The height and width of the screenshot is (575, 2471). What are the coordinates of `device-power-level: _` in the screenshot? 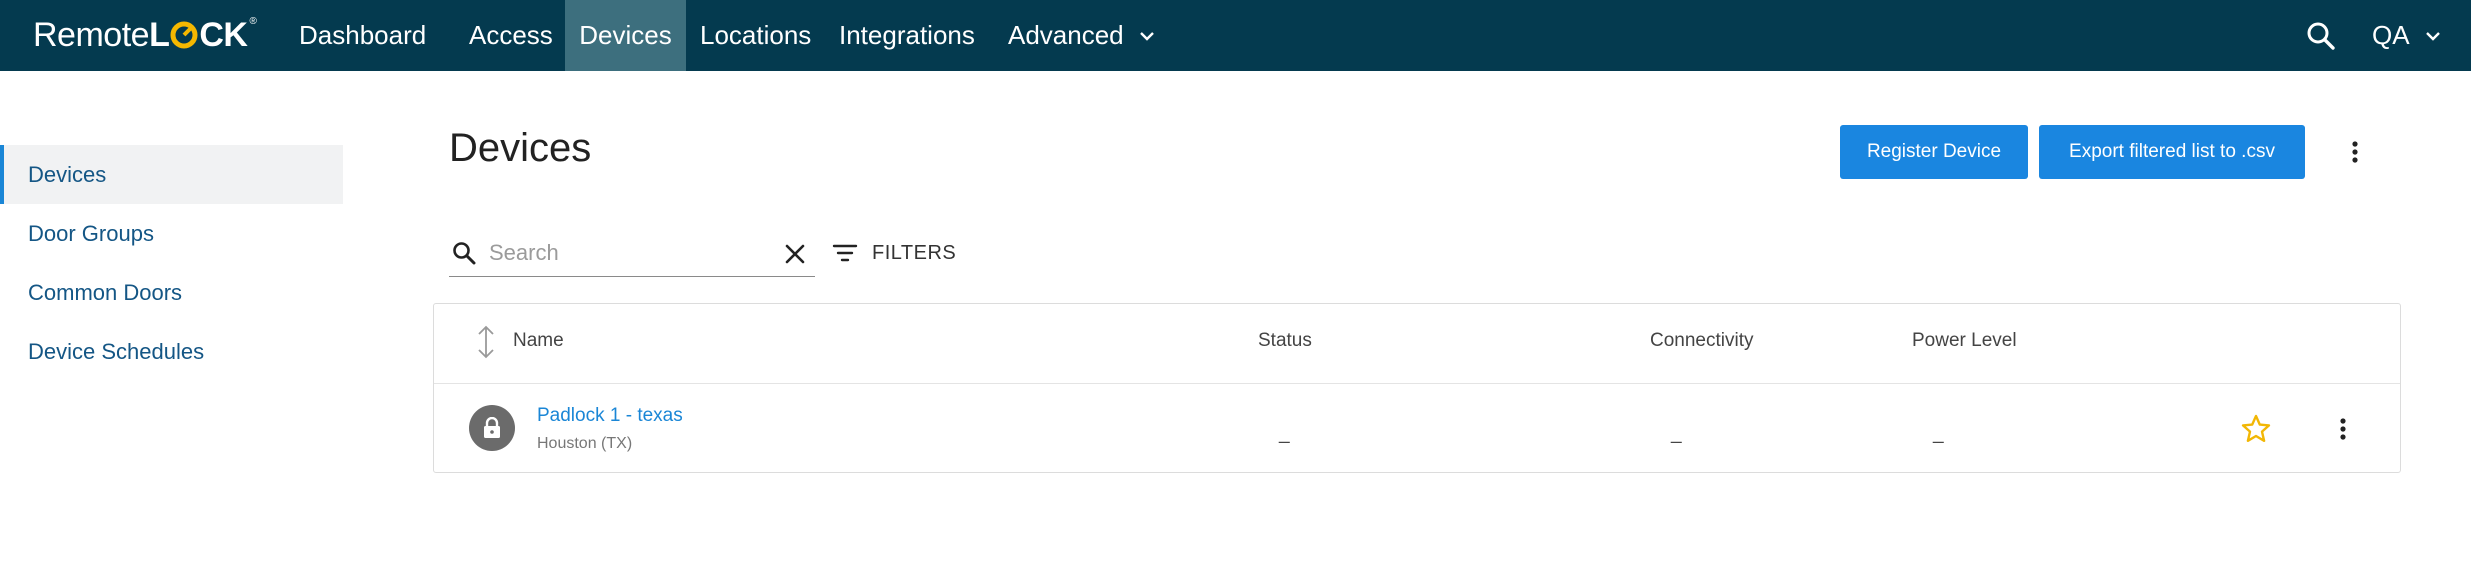 It's located at (1938, 433).